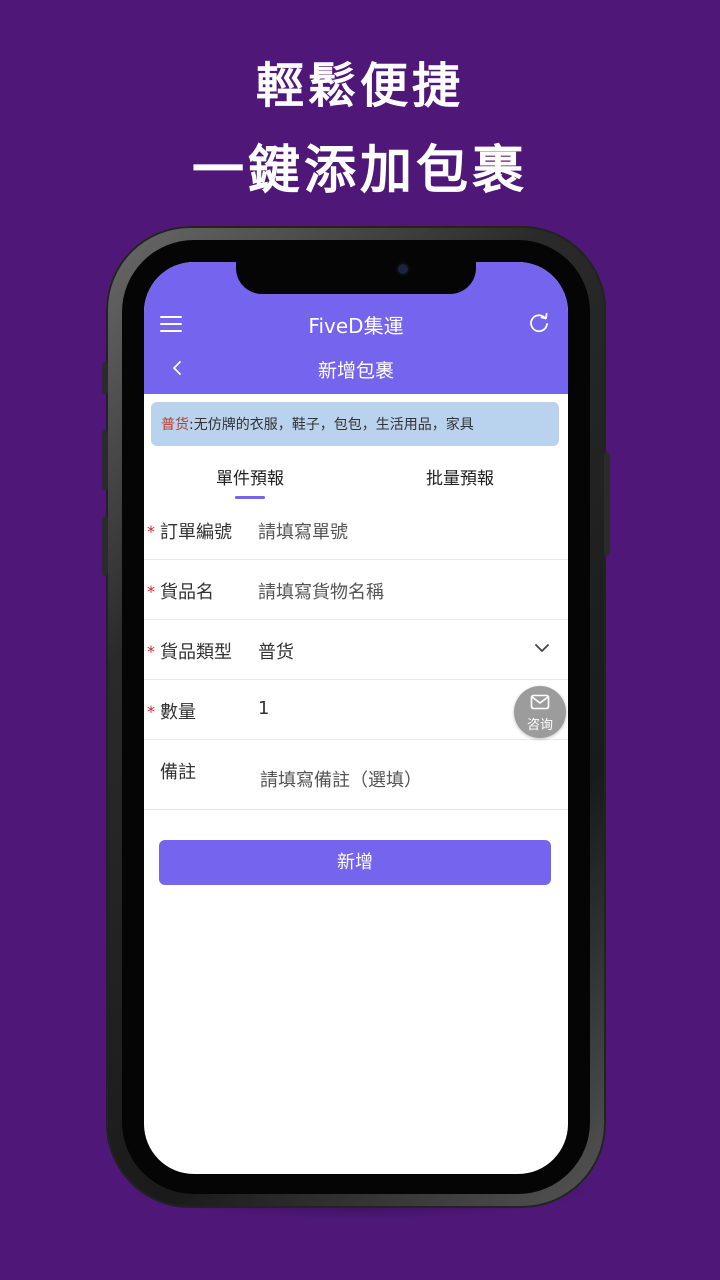 This screenshot has width=720, height=1280. Describe the element at coordinates (539, 323) in the screenshot. I see `refresh-icon` at that location.